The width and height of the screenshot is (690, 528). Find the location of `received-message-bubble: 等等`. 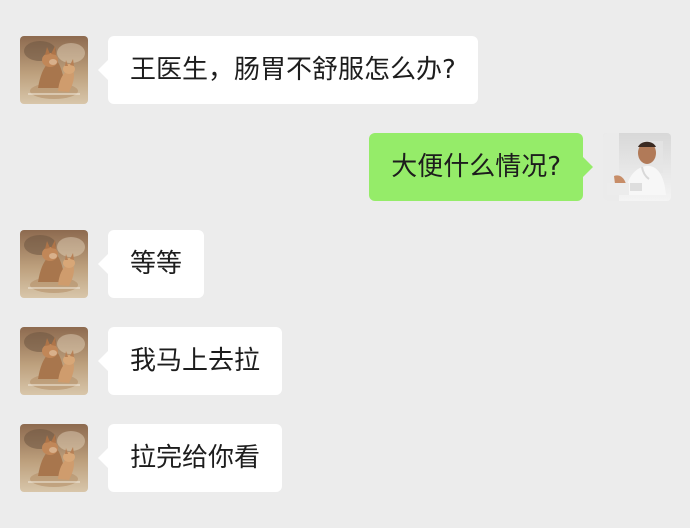

received-message-bubble: 等等 is located at coordinates (151, 264).